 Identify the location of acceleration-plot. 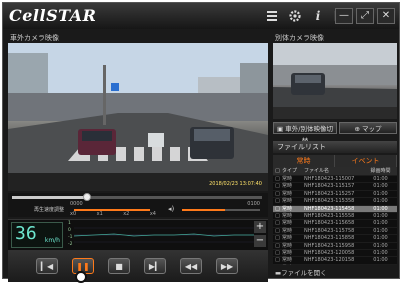
(164, 235).